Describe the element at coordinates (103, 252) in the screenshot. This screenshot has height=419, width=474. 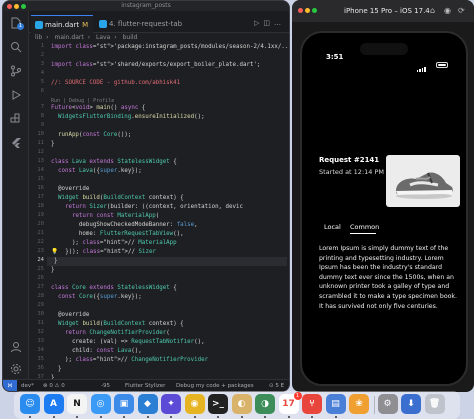
I see `code-line: 💡 })); class="hint">// Sizer` at that location.